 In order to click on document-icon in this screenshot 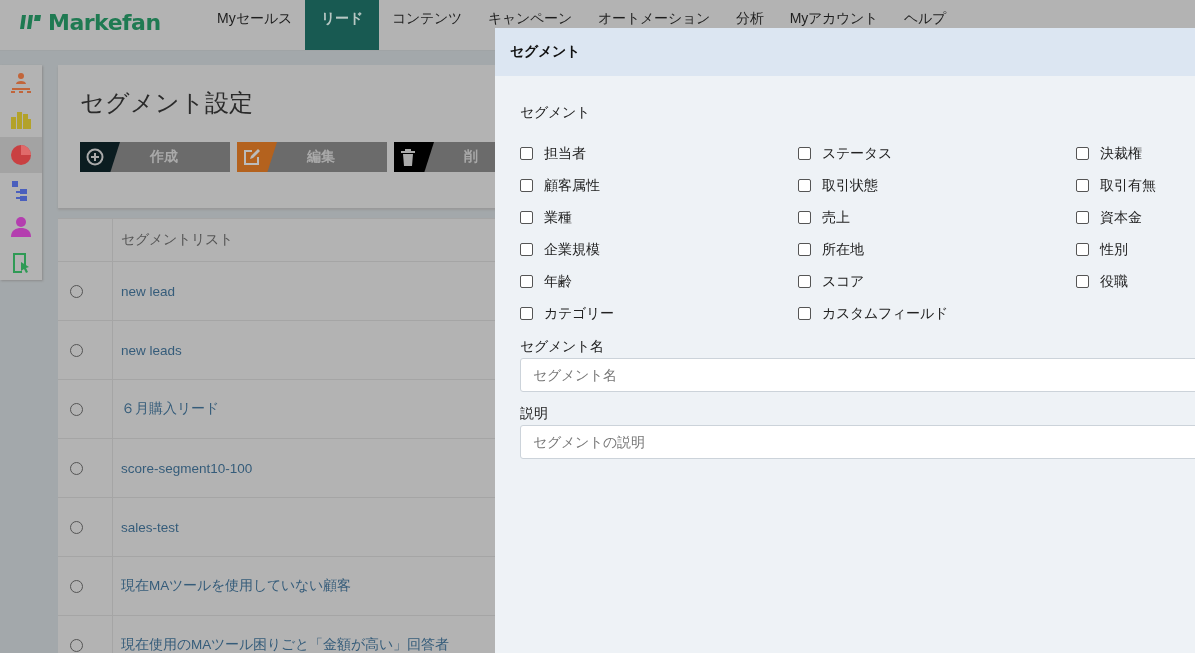, I will do `click(21, 263)`.